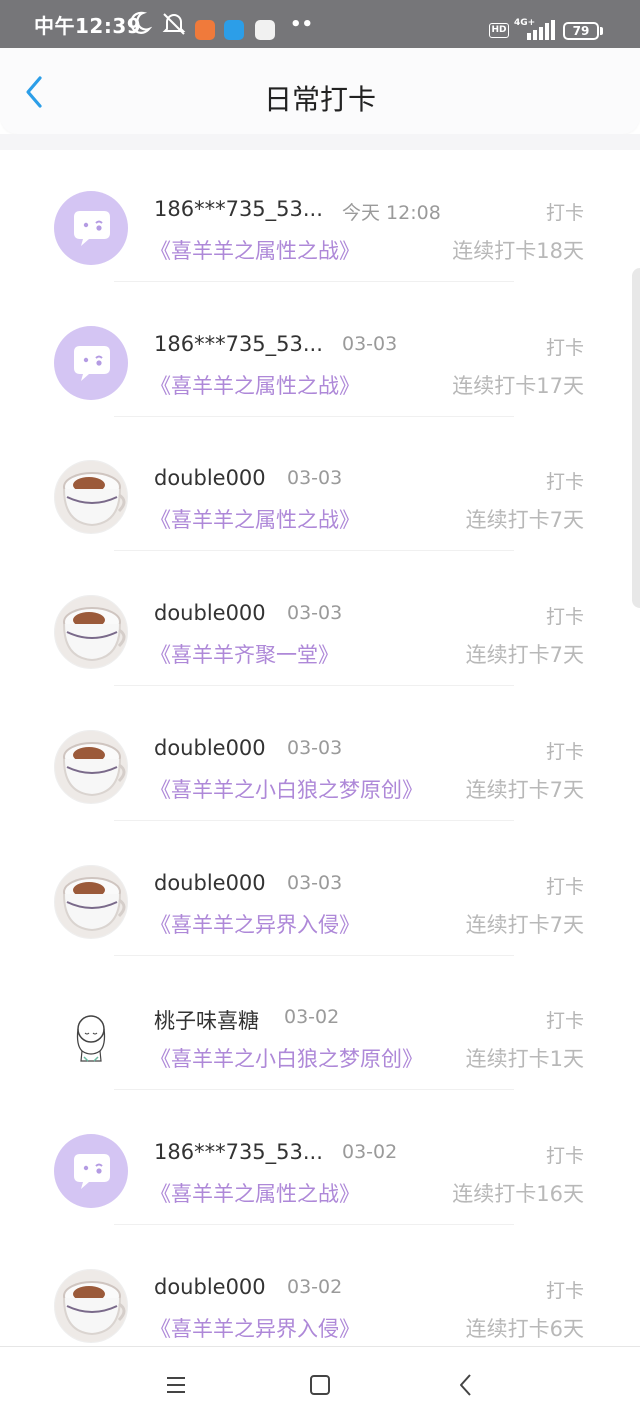 The width and height of the screenshot is (640, 1422). What do you see at coordinates (176, 1385) in the screenshot?
I see `menu-icon` at bounding box center [176, 1385].